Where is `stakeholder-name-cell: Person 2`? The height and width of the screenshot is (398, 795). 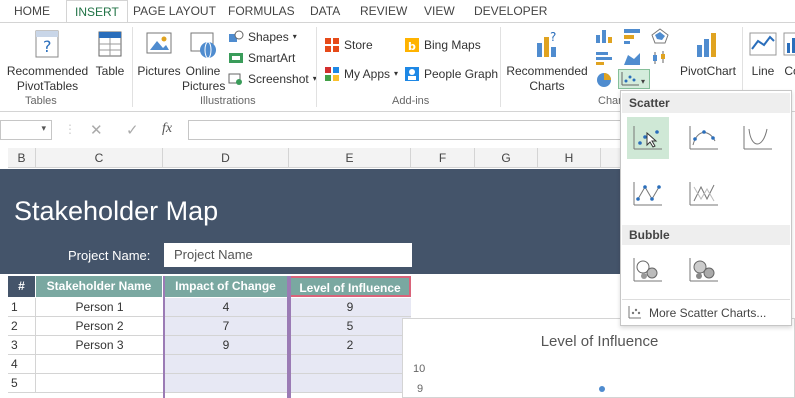
stakeholder-name-cell: Person 2 is located at coordinates (99, 326).